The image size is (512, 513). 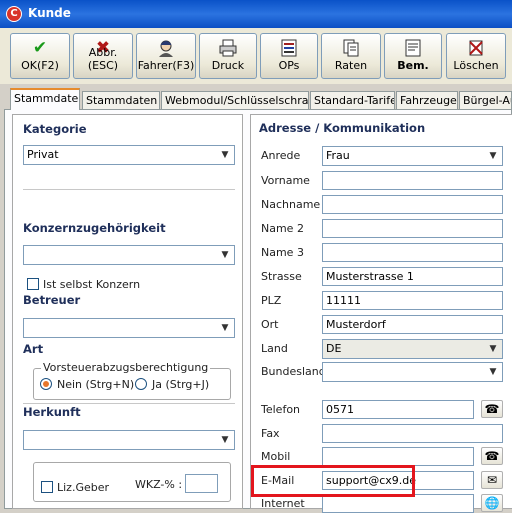 I want to click on land-label: Land, so click(x=274, y=348).